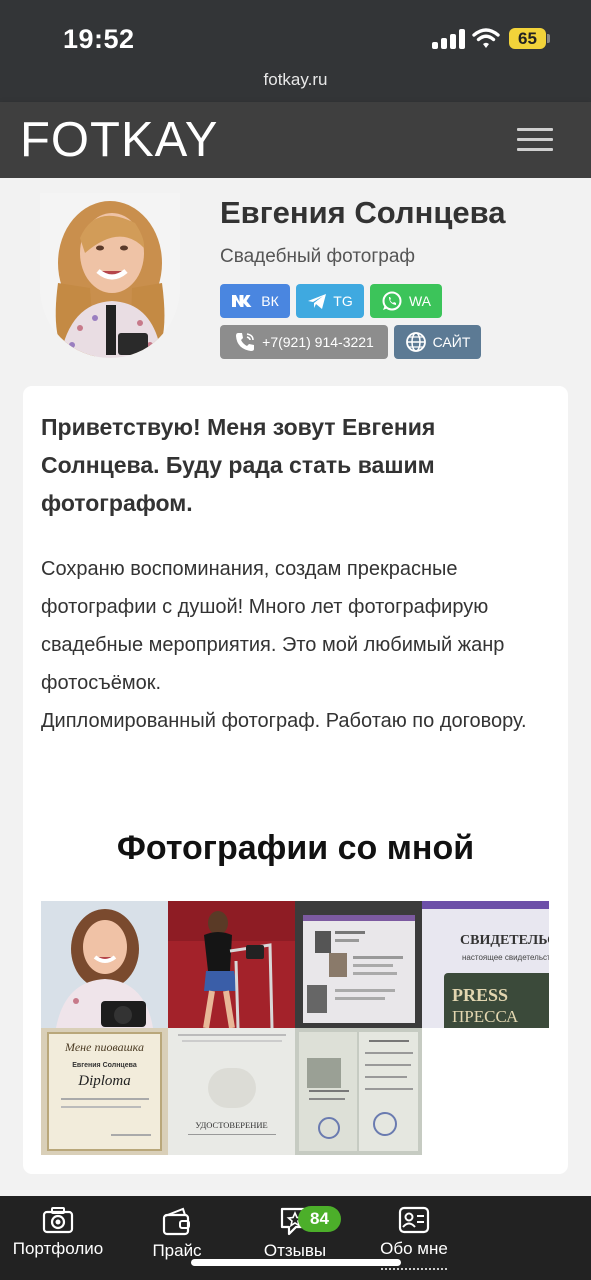 This screenshot has height=1280, width=591. What do you see at coordinates (231, 1091) in the screenshot?
I see `gallery-photo: УДОСТОВЕРЕНИЕ` at bounding box center [231, 1091].